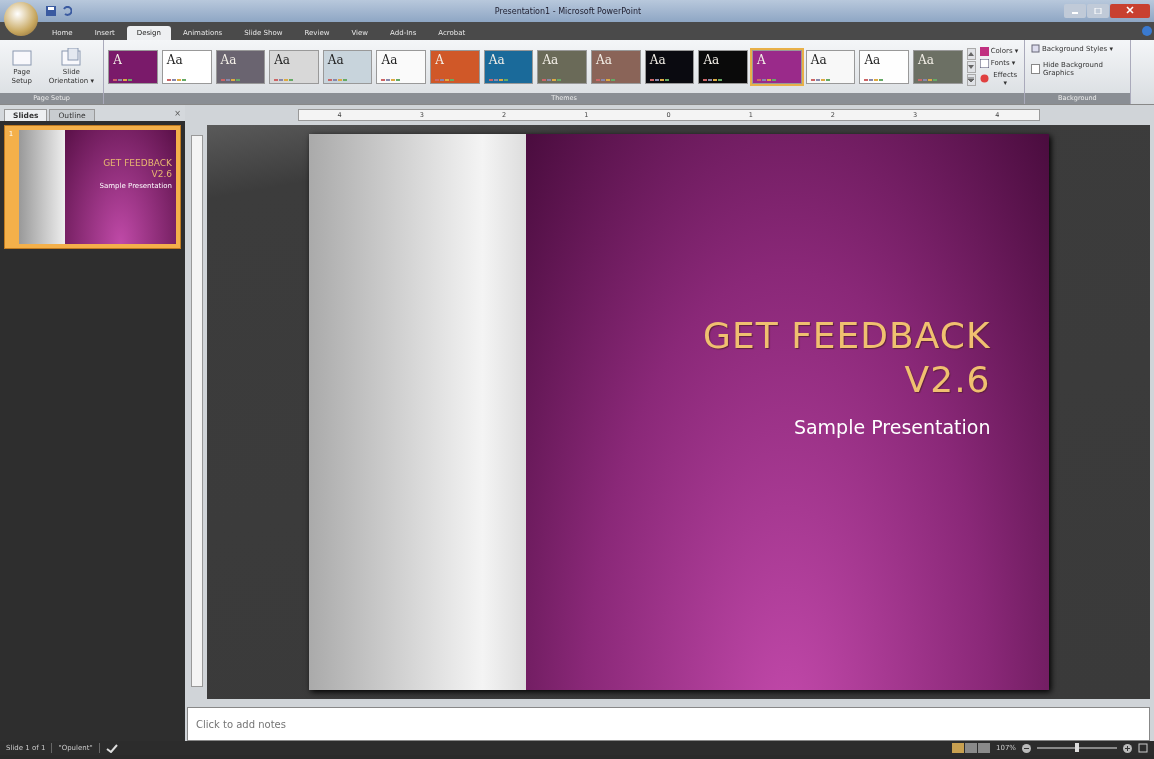  Describe the element at coordinates (71, 57) in the screenshot. I see `pages-icon` at that location.